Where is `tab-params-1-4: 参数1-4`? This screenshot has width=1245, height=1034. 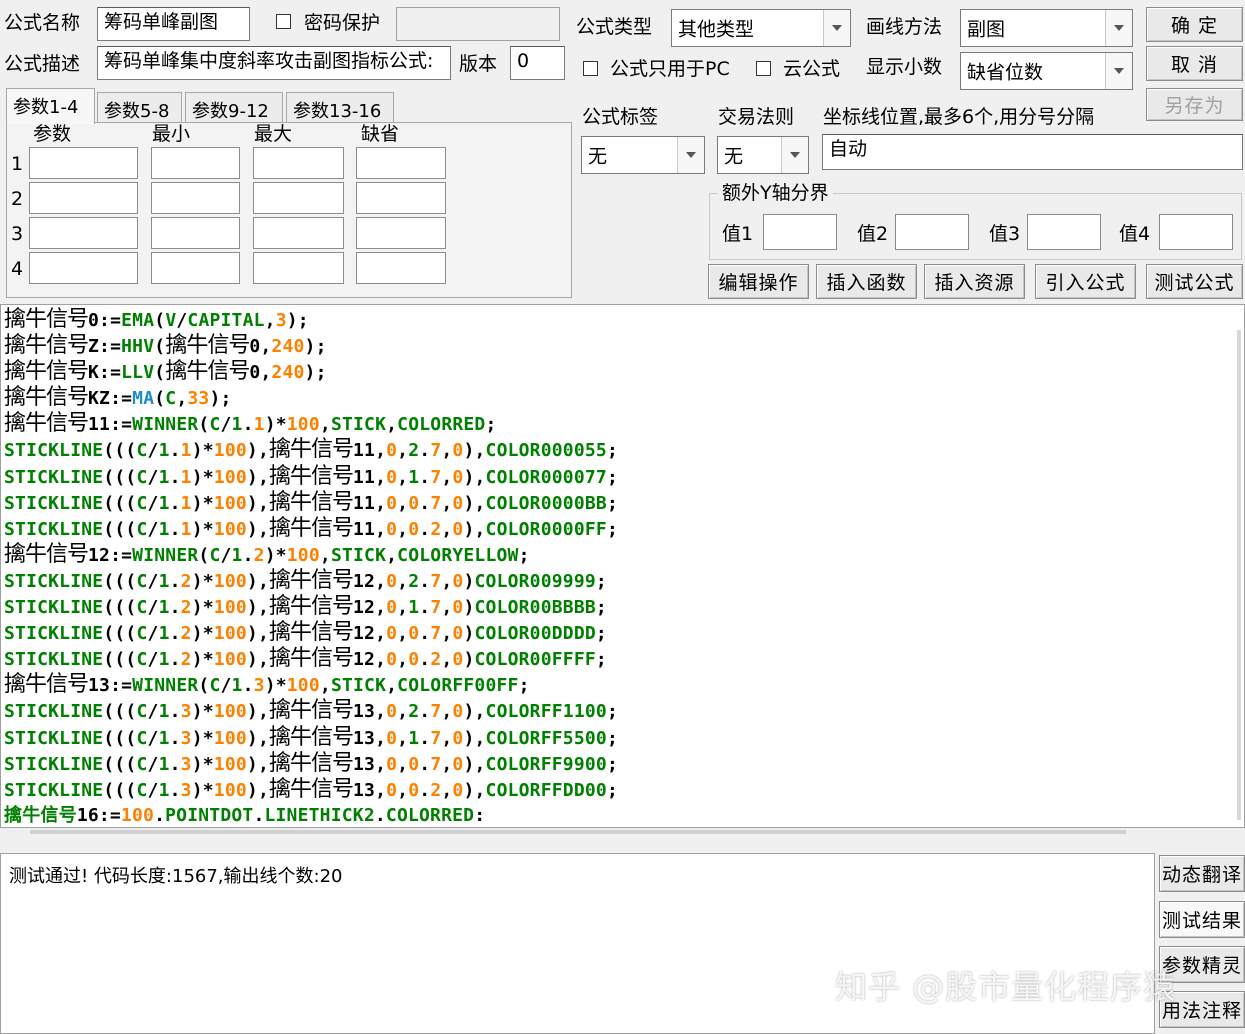 tab-params-1-4: 参数1-4 is located at coordinates (50, 106).